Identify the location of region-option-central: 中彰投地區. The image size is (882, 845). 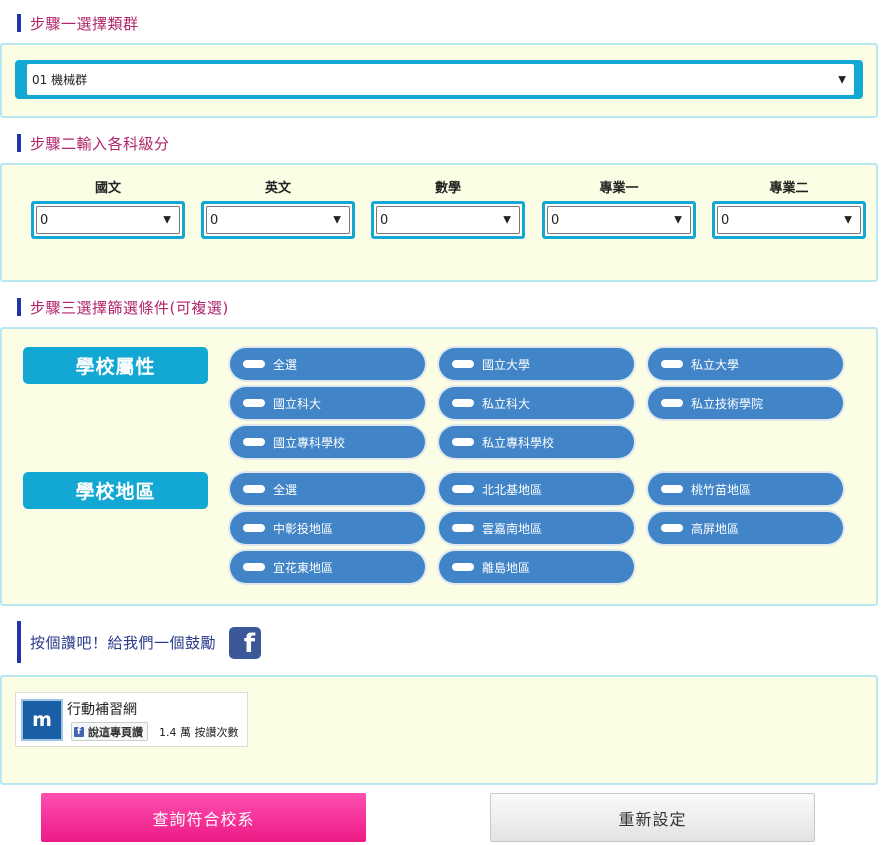
(327, 528).